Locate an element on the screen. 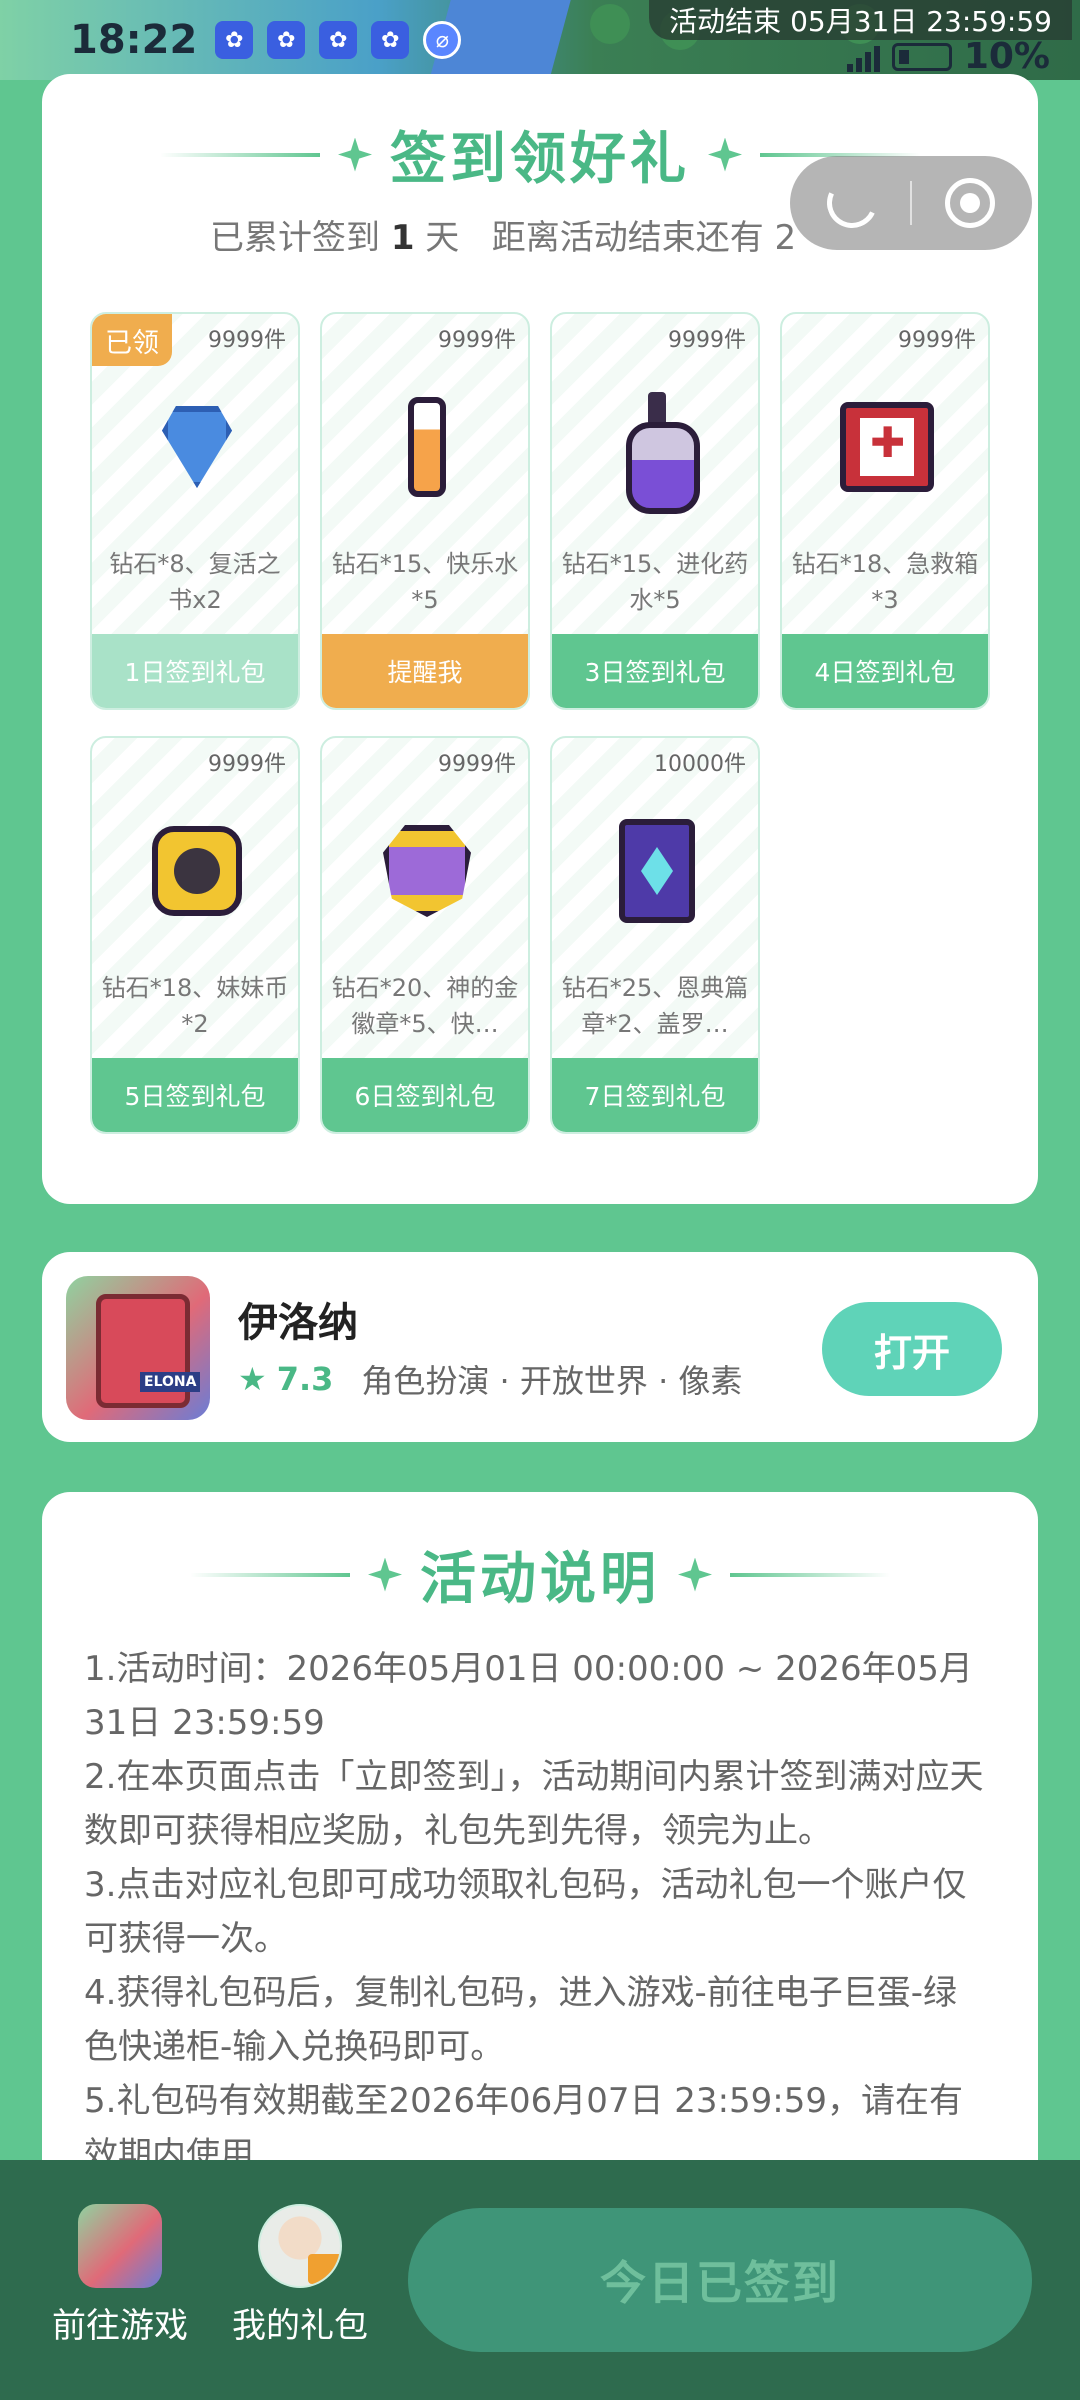 This screenshot has height=2400, width=1080. app-tags: 角色扮演 · 开放世界 · 像素 is located at coordinates (552, 1381).